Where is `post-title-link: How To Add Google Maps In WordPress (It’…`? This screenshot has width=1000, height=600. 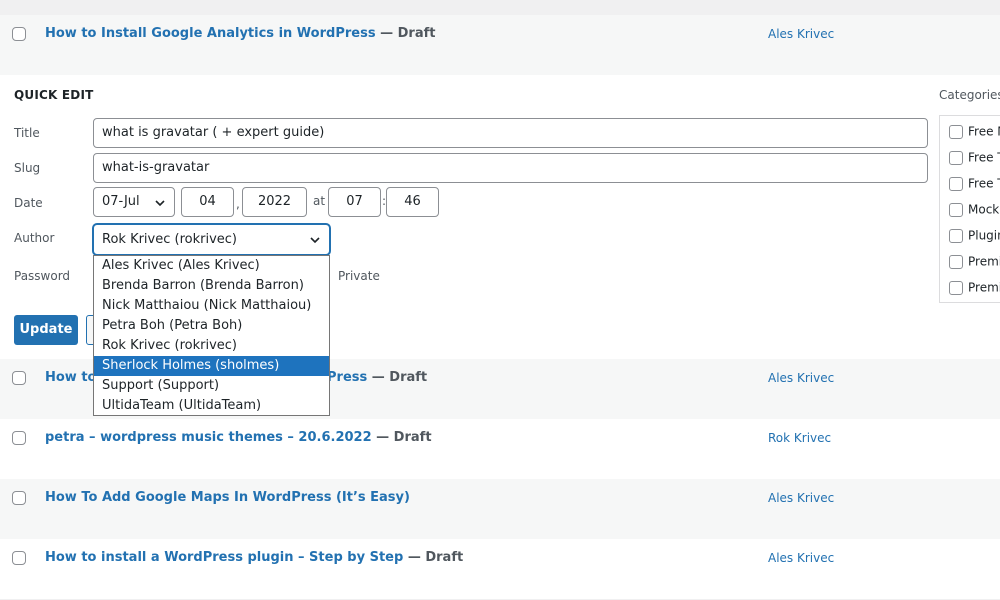
post-title-link: How To Add Google Maps In WordPress (It’… is located at coordinates (227, 497).